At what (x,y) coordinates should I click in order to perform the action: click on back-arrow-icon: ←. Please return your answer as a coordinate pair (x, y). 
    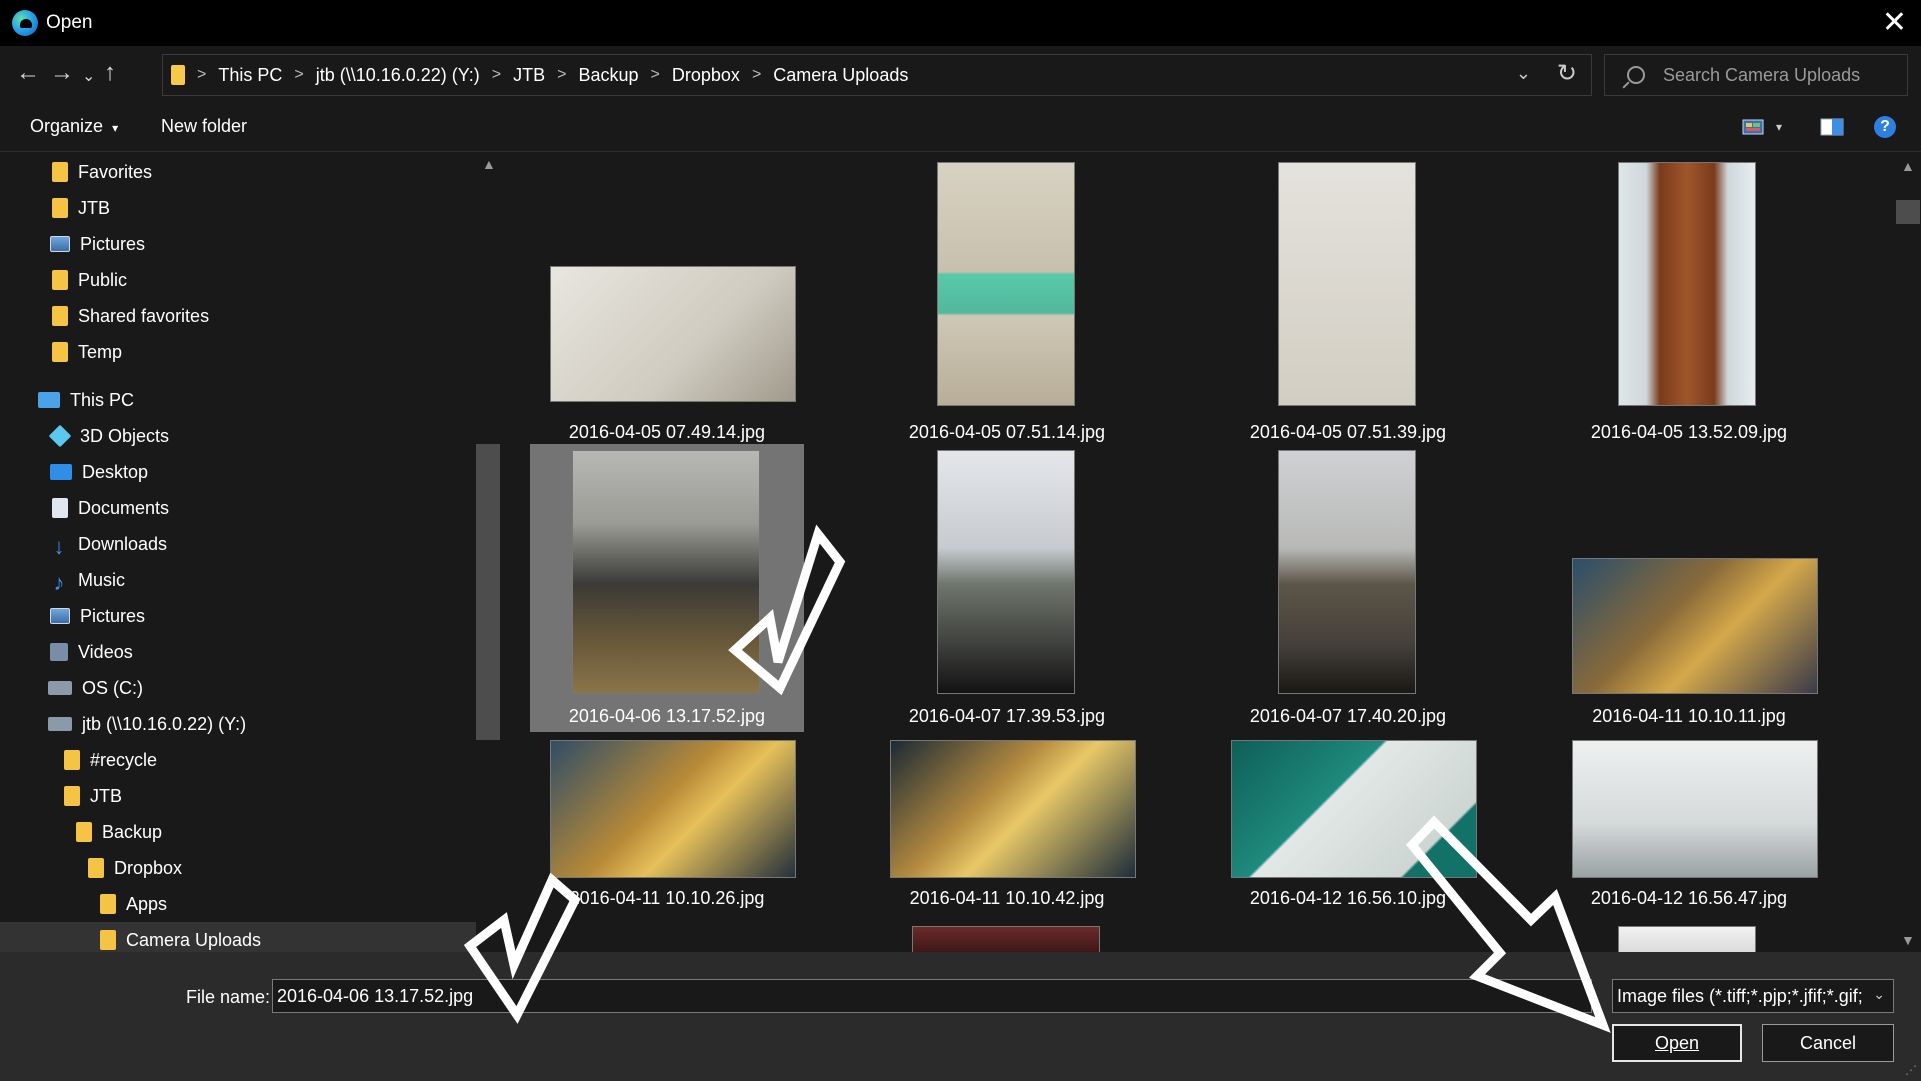
    Looking at the image, I should click on (28, 73).